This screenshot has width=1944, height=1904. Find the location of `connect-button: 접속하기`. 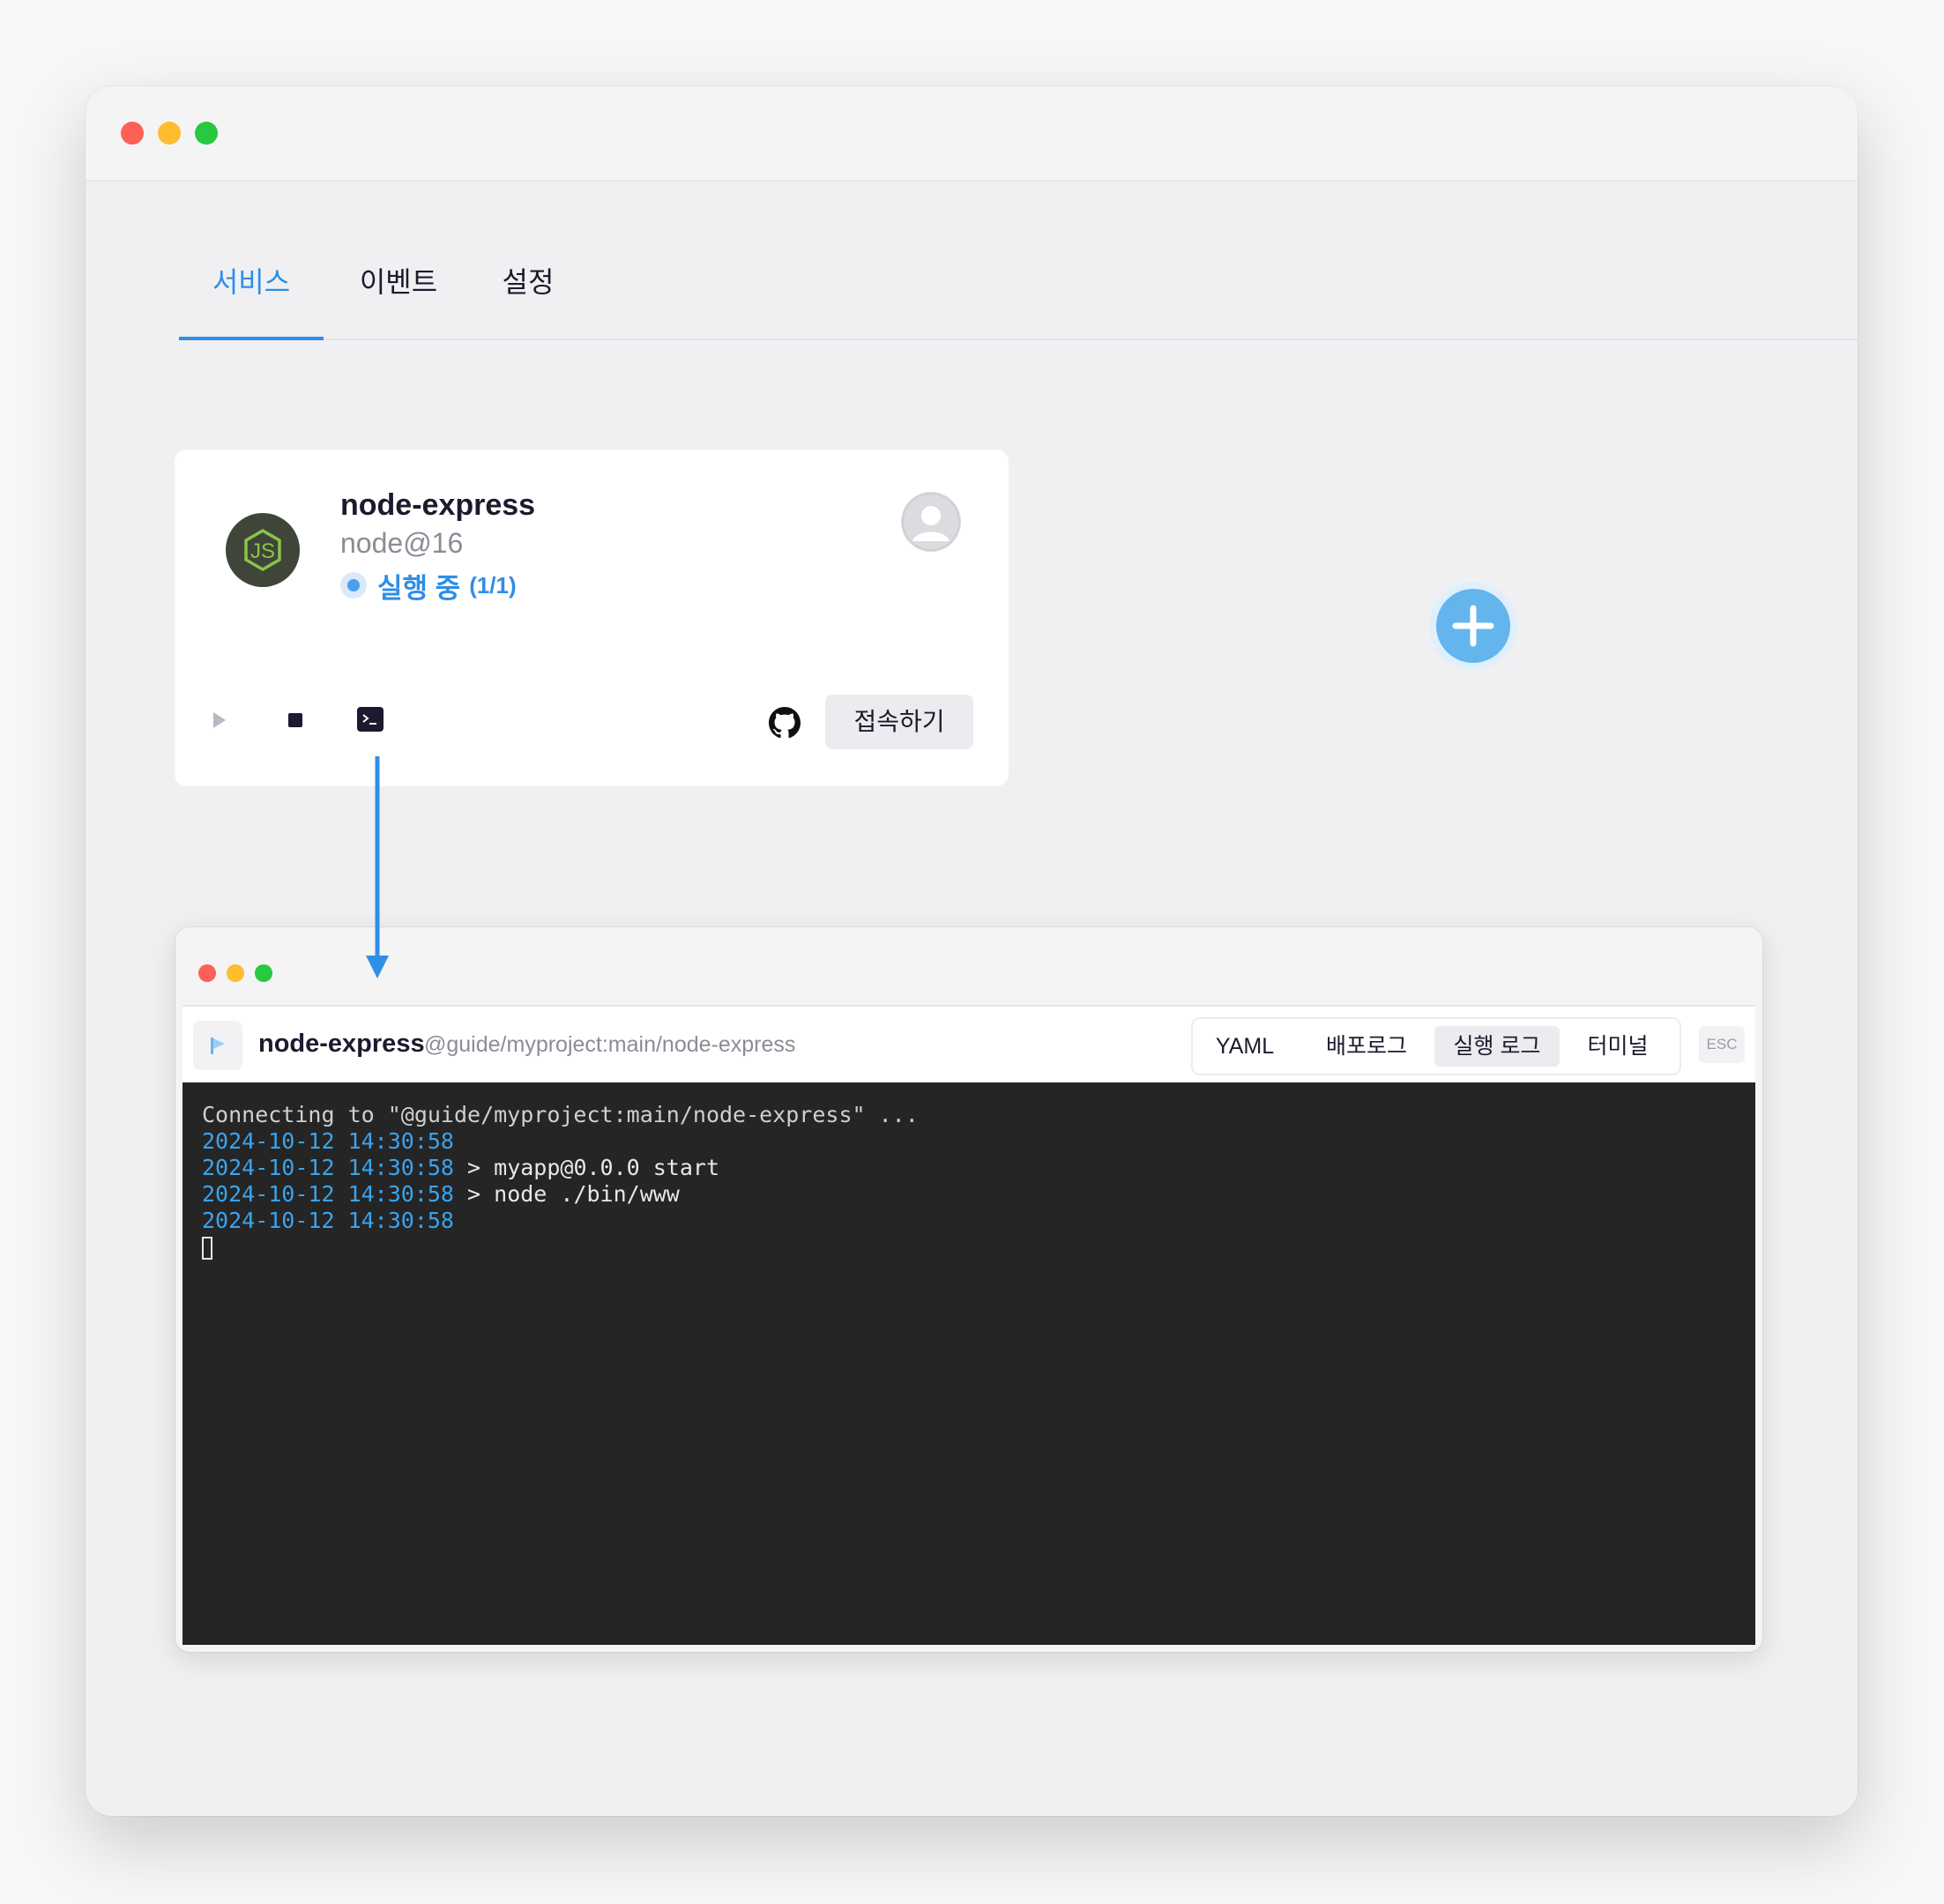

connect-button: 접속하기 is located at coordinates (899, 722).